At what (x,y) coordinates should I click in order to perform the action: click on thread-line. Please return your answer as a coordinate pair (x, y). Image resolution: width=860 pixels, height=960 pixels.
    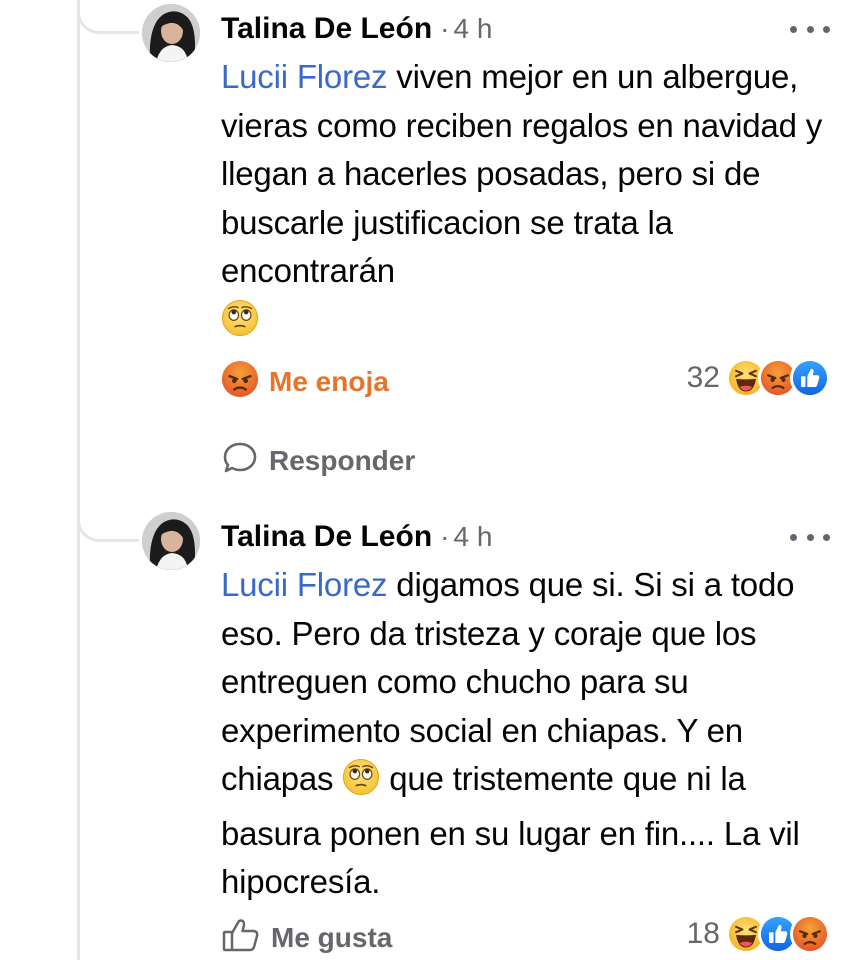
    Looking at the image, I should click on (78, 480).